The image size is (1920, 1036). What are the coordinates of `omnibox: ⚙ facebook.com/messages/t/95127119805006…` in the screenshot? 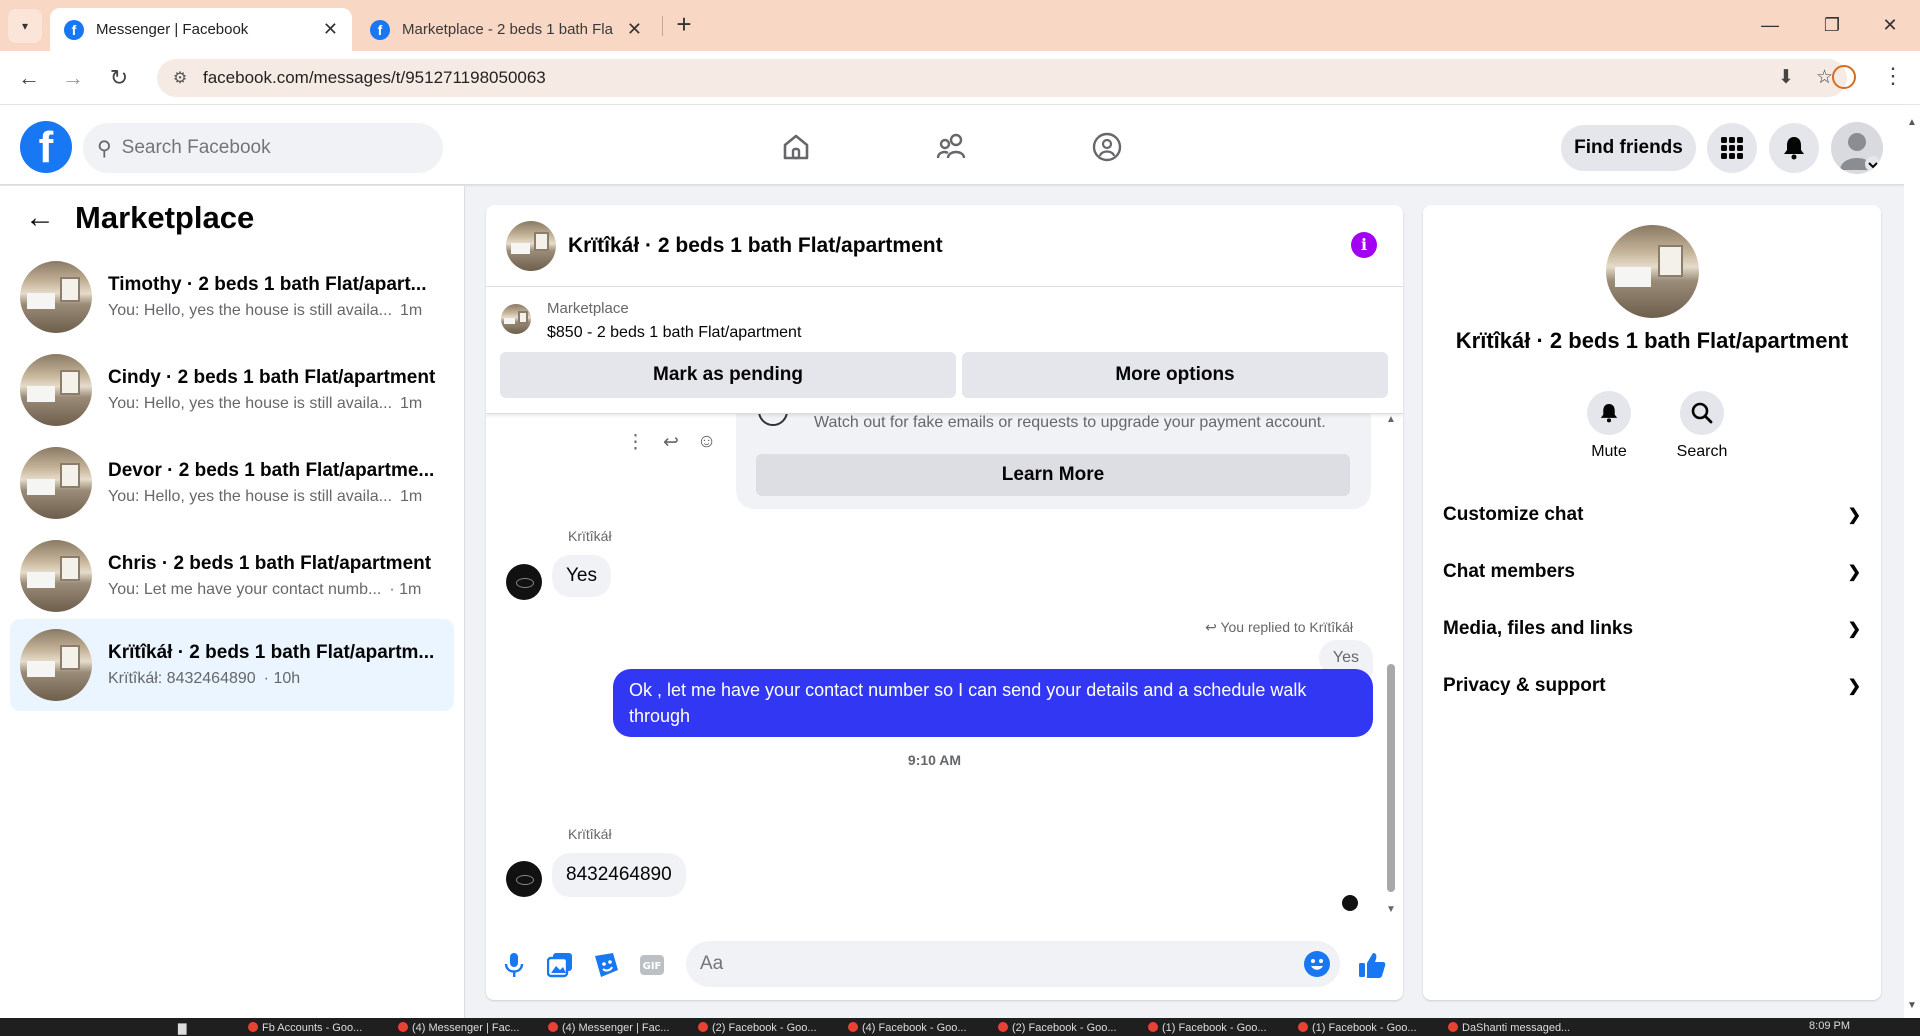 It's located at (1002, 78).